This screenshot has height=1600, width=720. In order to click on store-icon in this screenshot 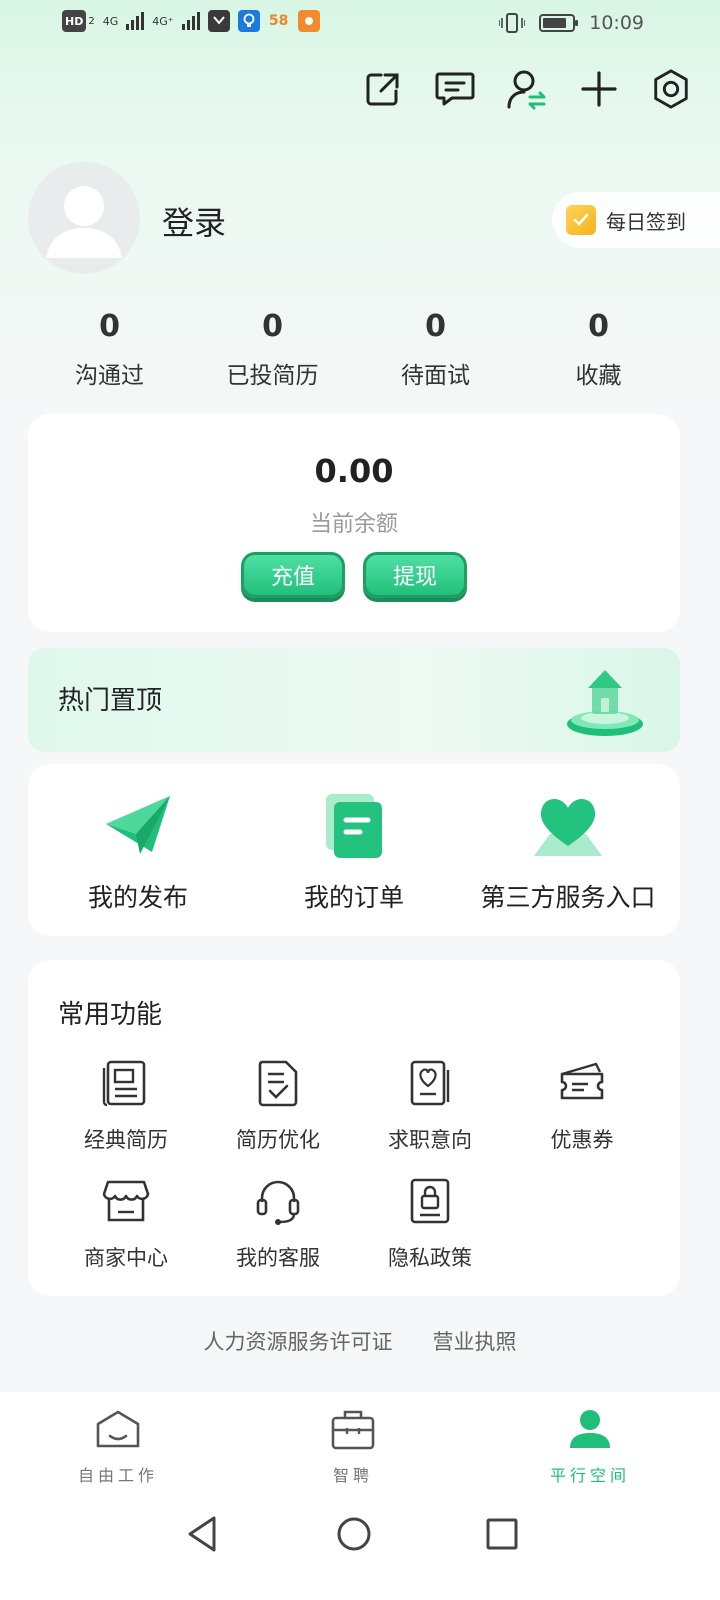, I will do `click(126, 1201)`.